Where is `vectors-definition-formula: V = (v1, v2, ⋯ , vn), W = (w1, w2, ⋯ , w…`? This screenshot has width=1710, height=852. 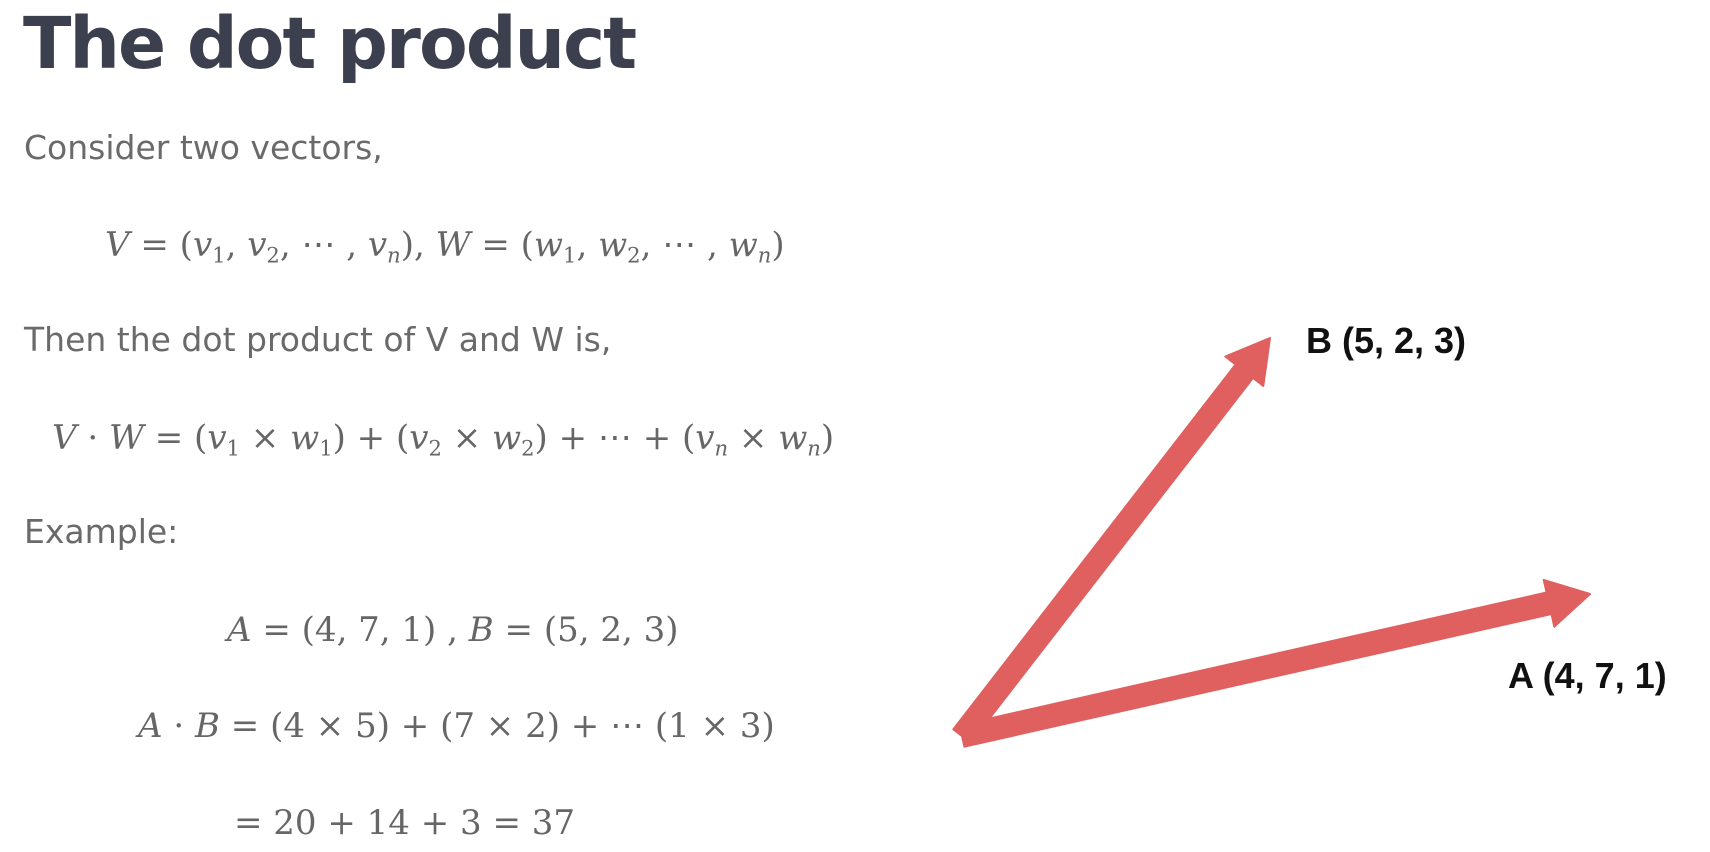 vectors-definition-formula: V = (v1, v2, ⋯ , vn), W = (w1, w2, ⋯ , w… is located at coordinates (445, 246).